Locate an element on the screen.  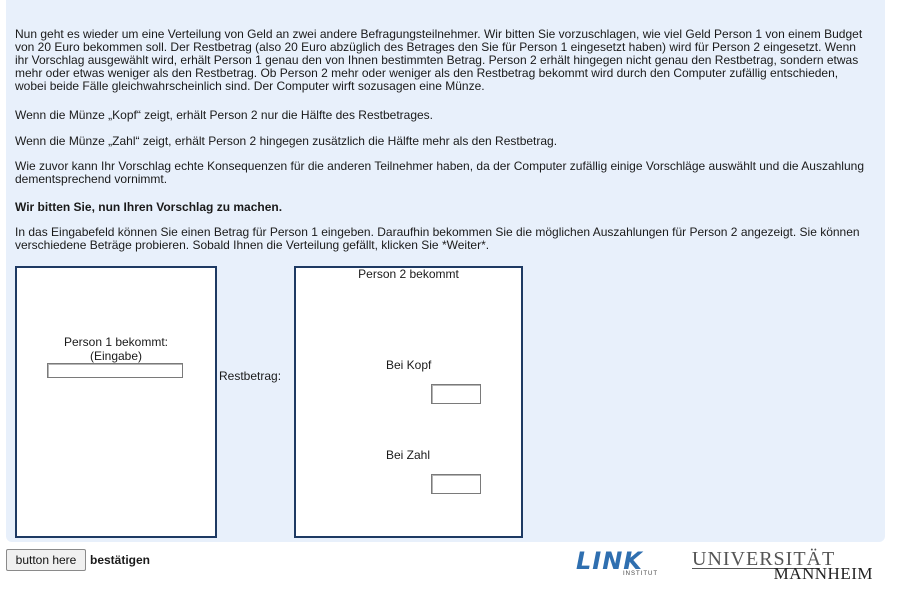
link-logo-subtitle: INSTITUT is located at coordinates (640, 574).